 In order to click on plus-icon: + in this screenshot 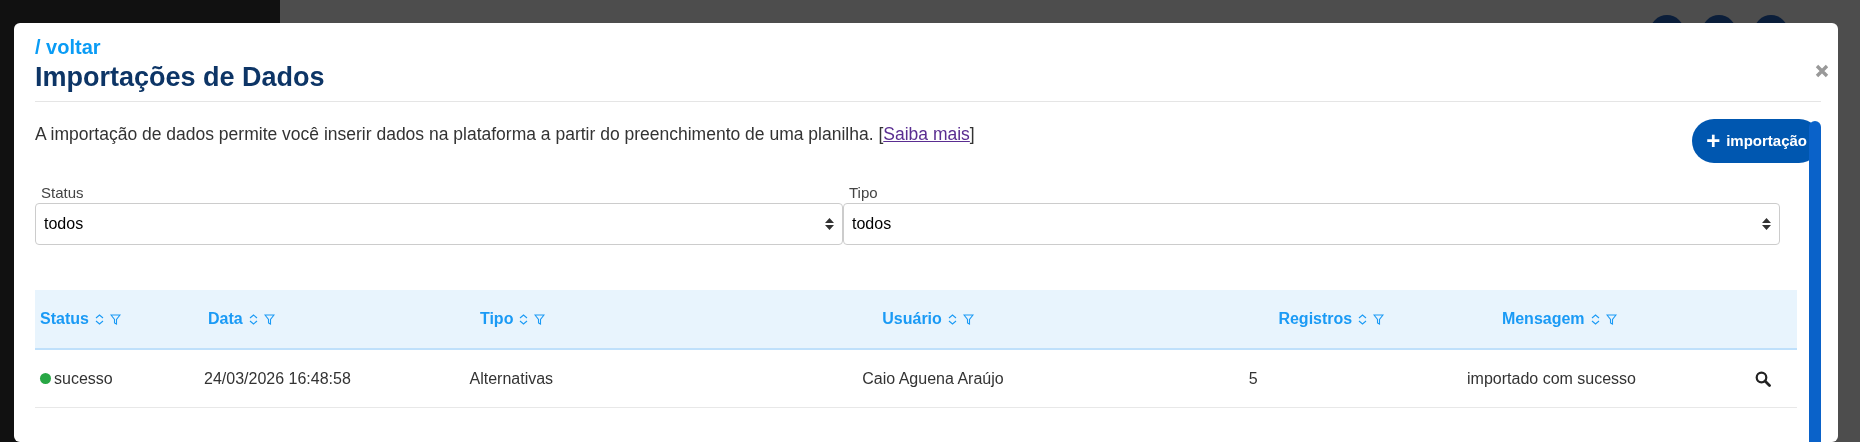, I will do `click(1713, 141)`.